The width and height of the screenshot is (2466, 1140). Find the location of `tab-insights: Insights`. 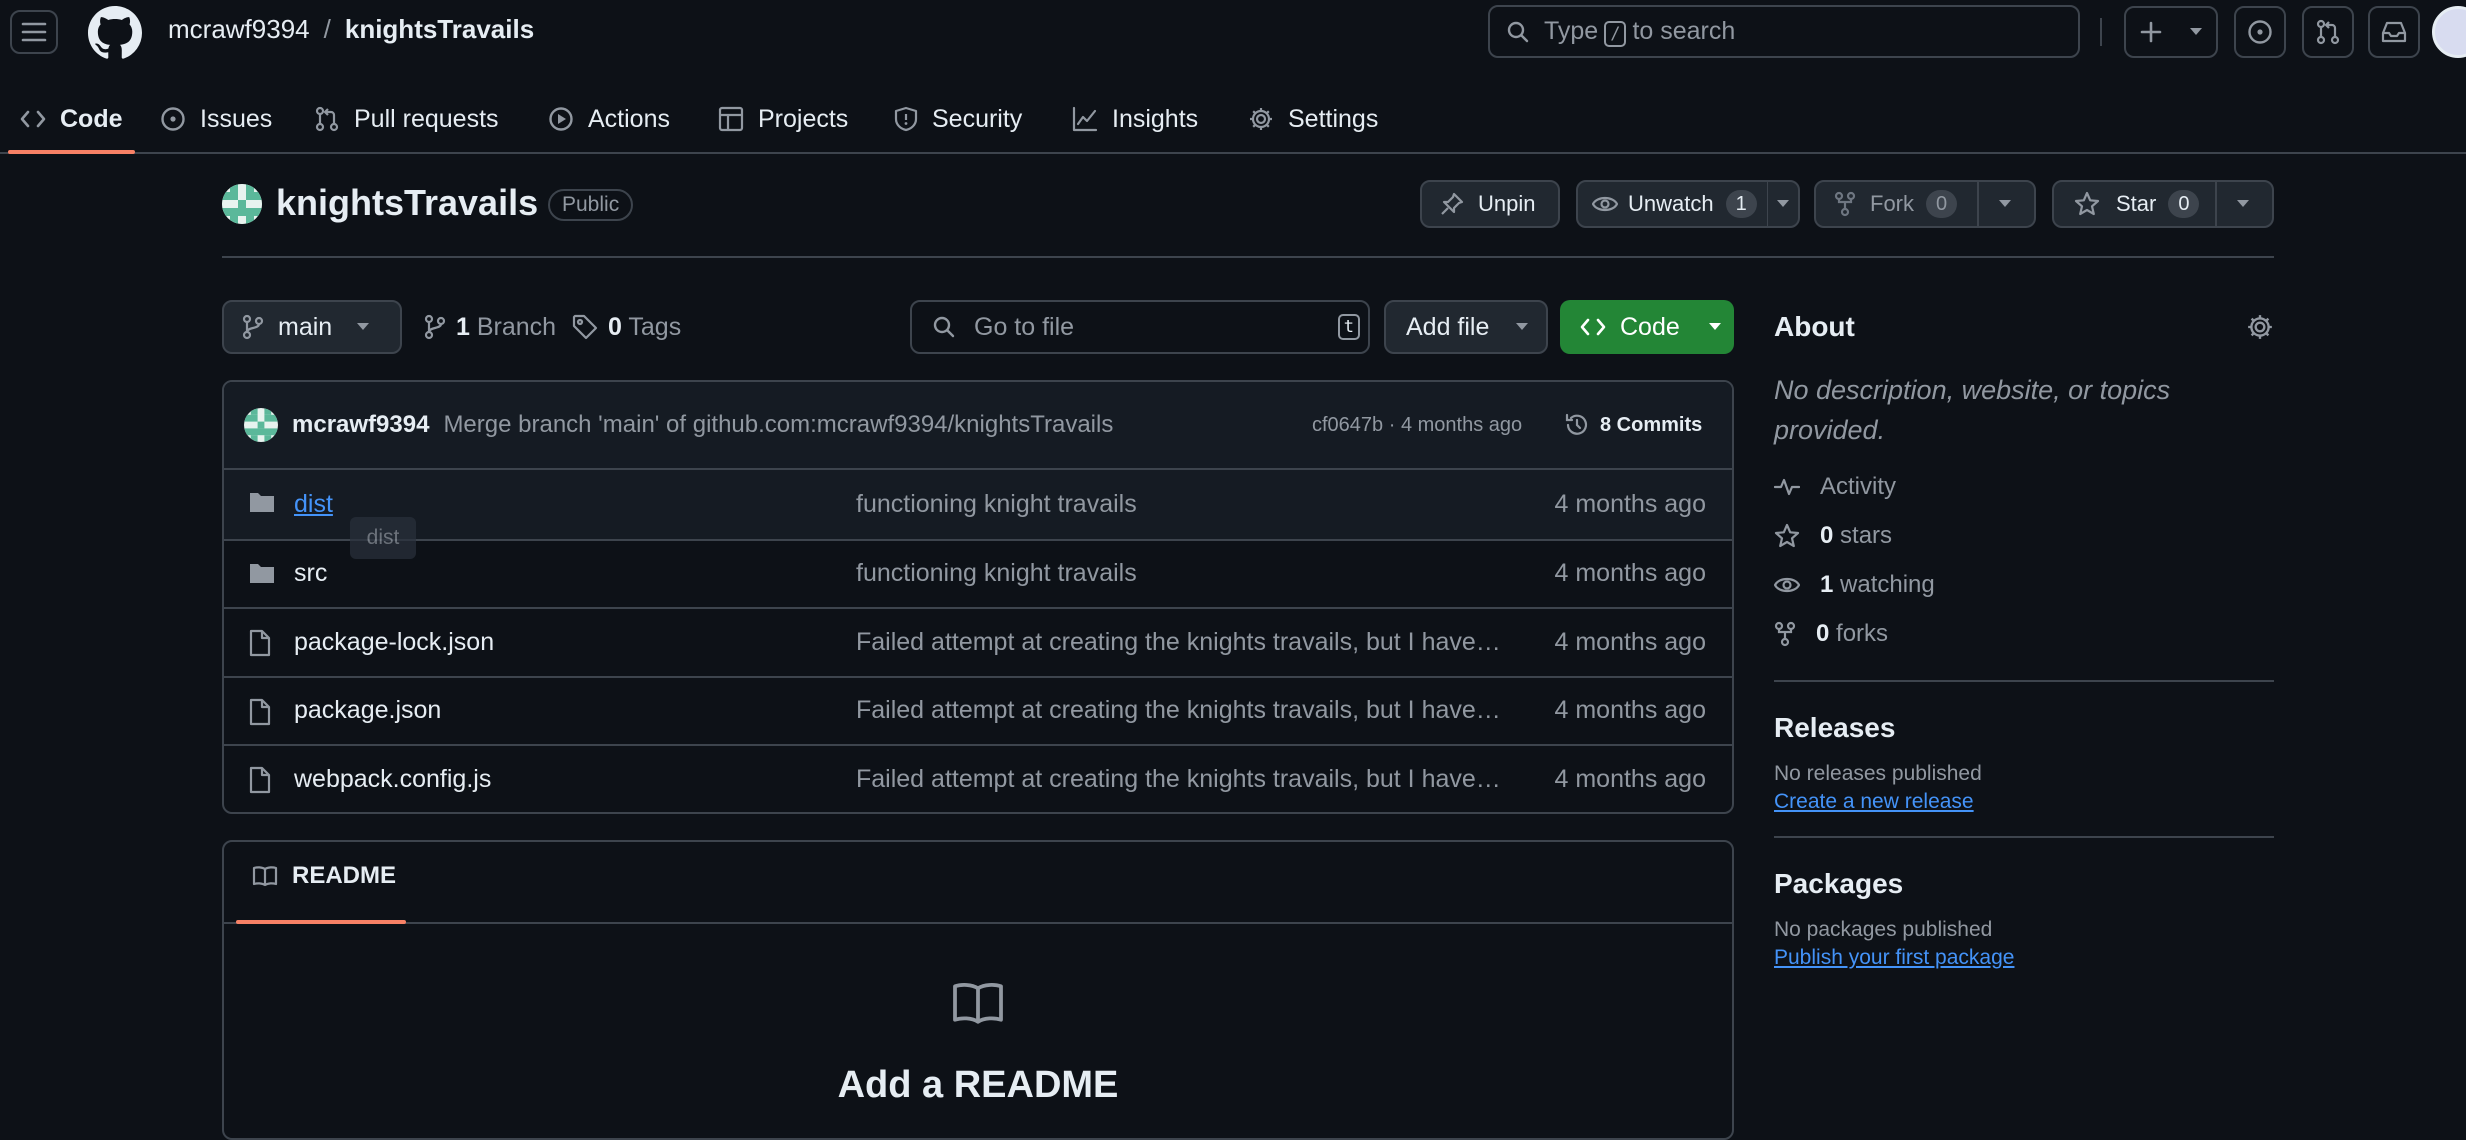

tab-insights: Insights is located at coordinates (1135, 119).